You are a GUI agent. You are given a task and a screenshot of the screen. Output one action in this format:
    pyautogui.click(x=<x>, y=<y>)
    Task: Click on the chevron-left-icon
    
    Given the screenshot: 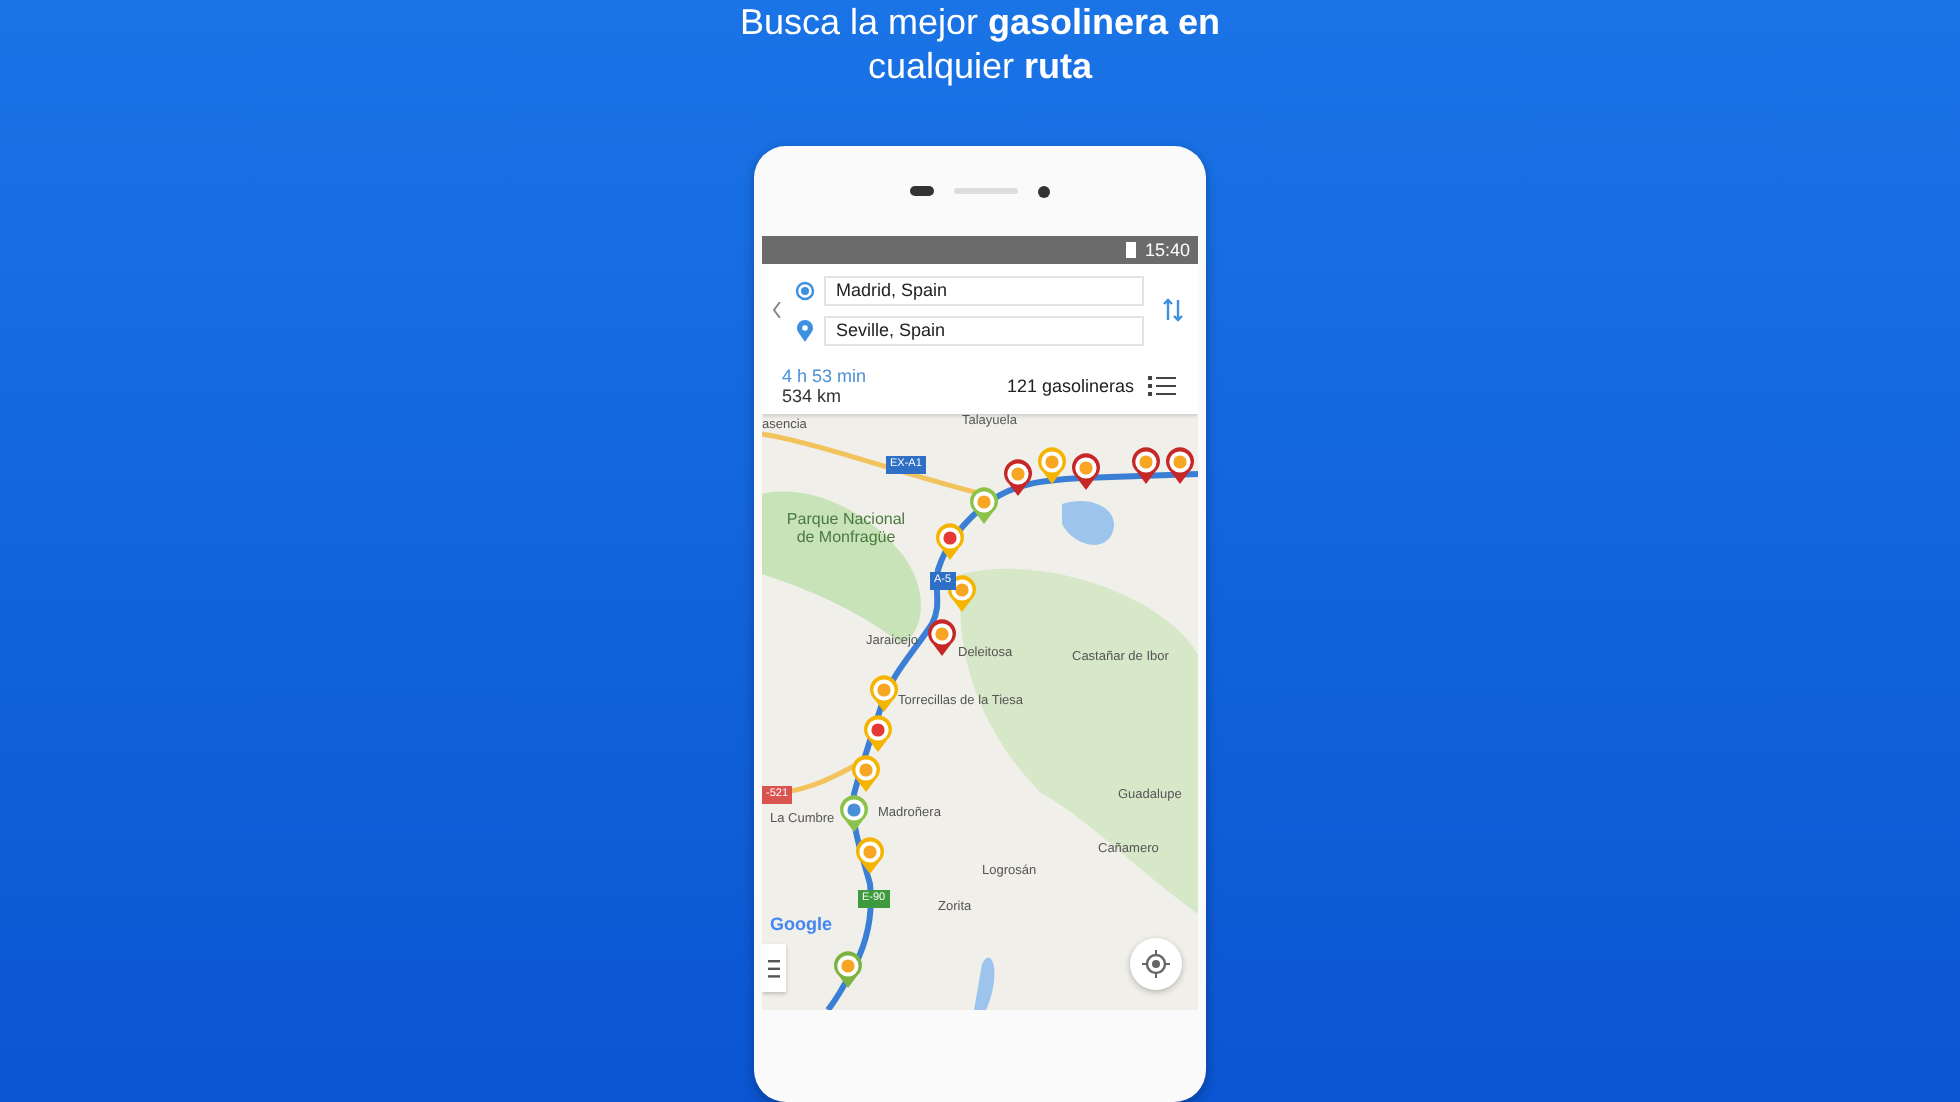 What is the action you would take?
    pyautogui.click(x=776, y=310)
    